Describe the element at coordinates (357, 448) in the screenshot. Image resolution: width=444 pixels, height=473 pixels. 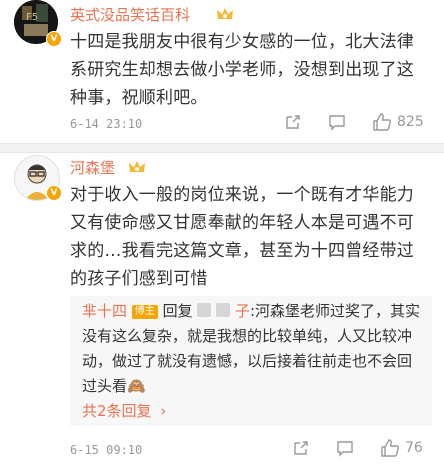
I see `comment-actions: 76` at that location.